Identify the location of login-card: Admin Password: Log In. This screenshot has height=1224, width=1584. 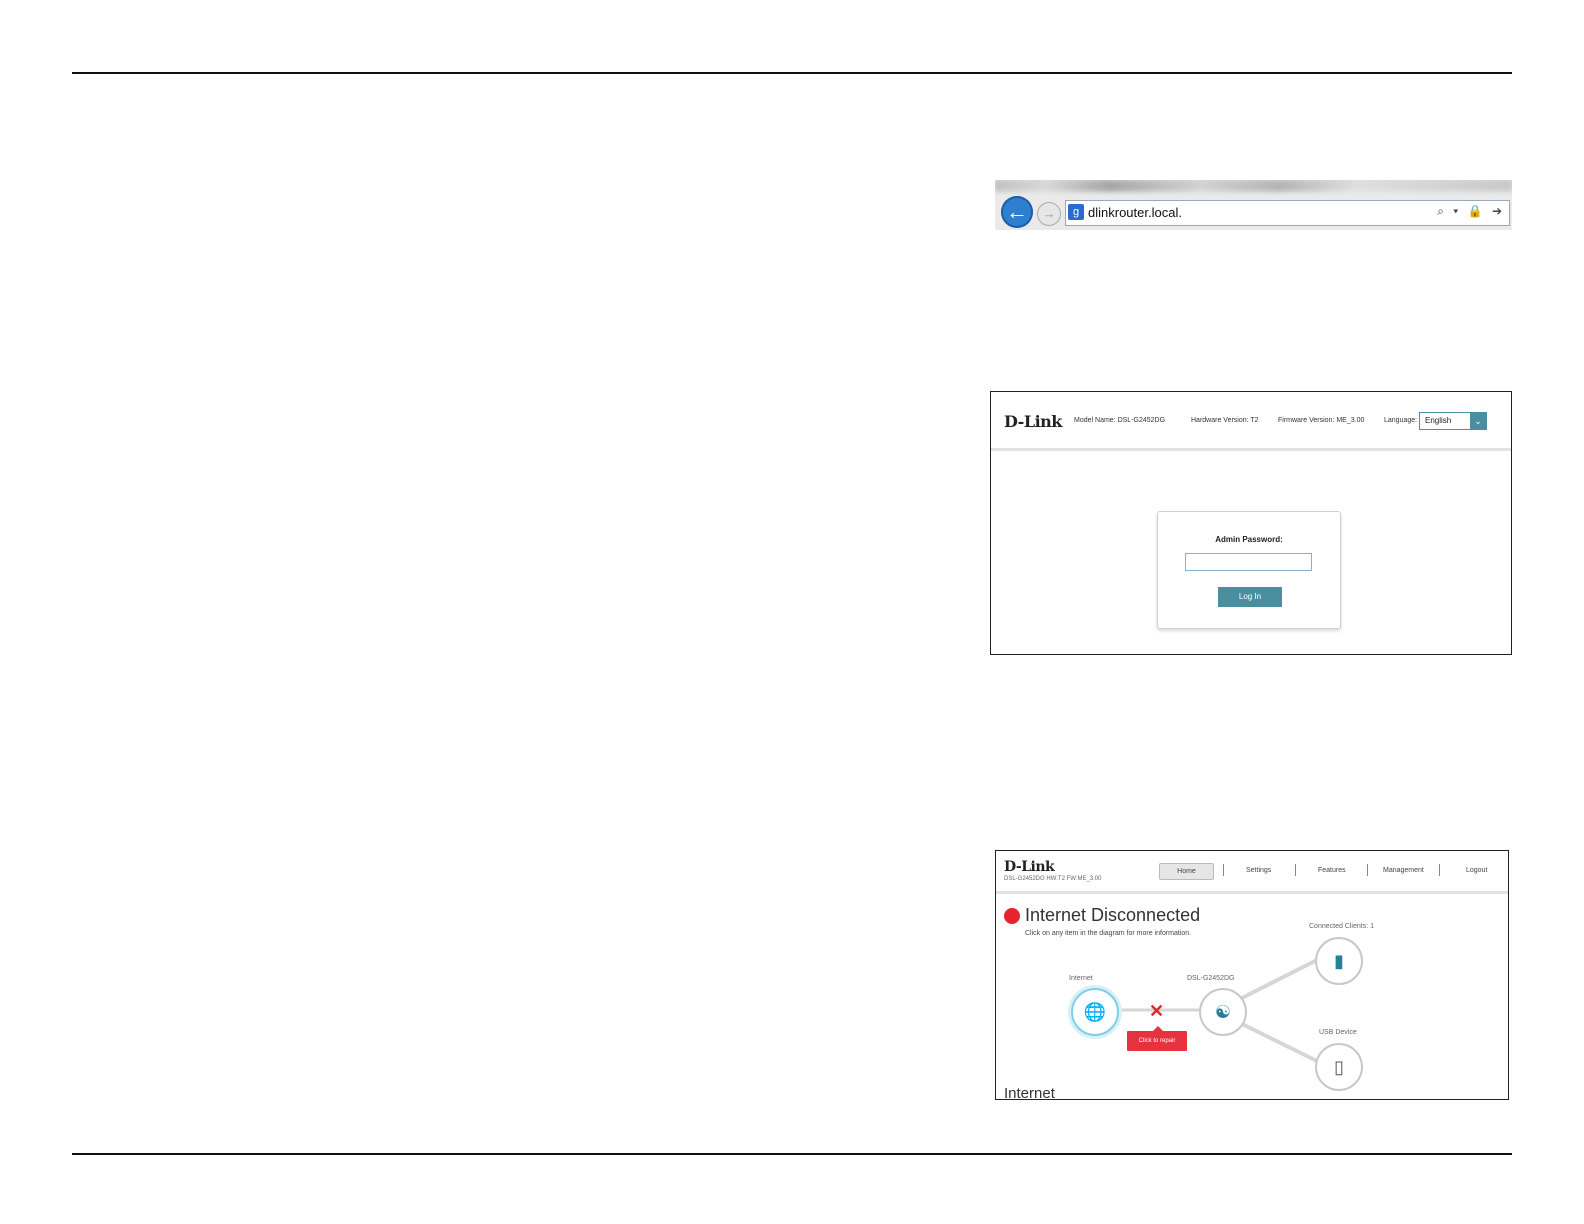
(1249, 570).